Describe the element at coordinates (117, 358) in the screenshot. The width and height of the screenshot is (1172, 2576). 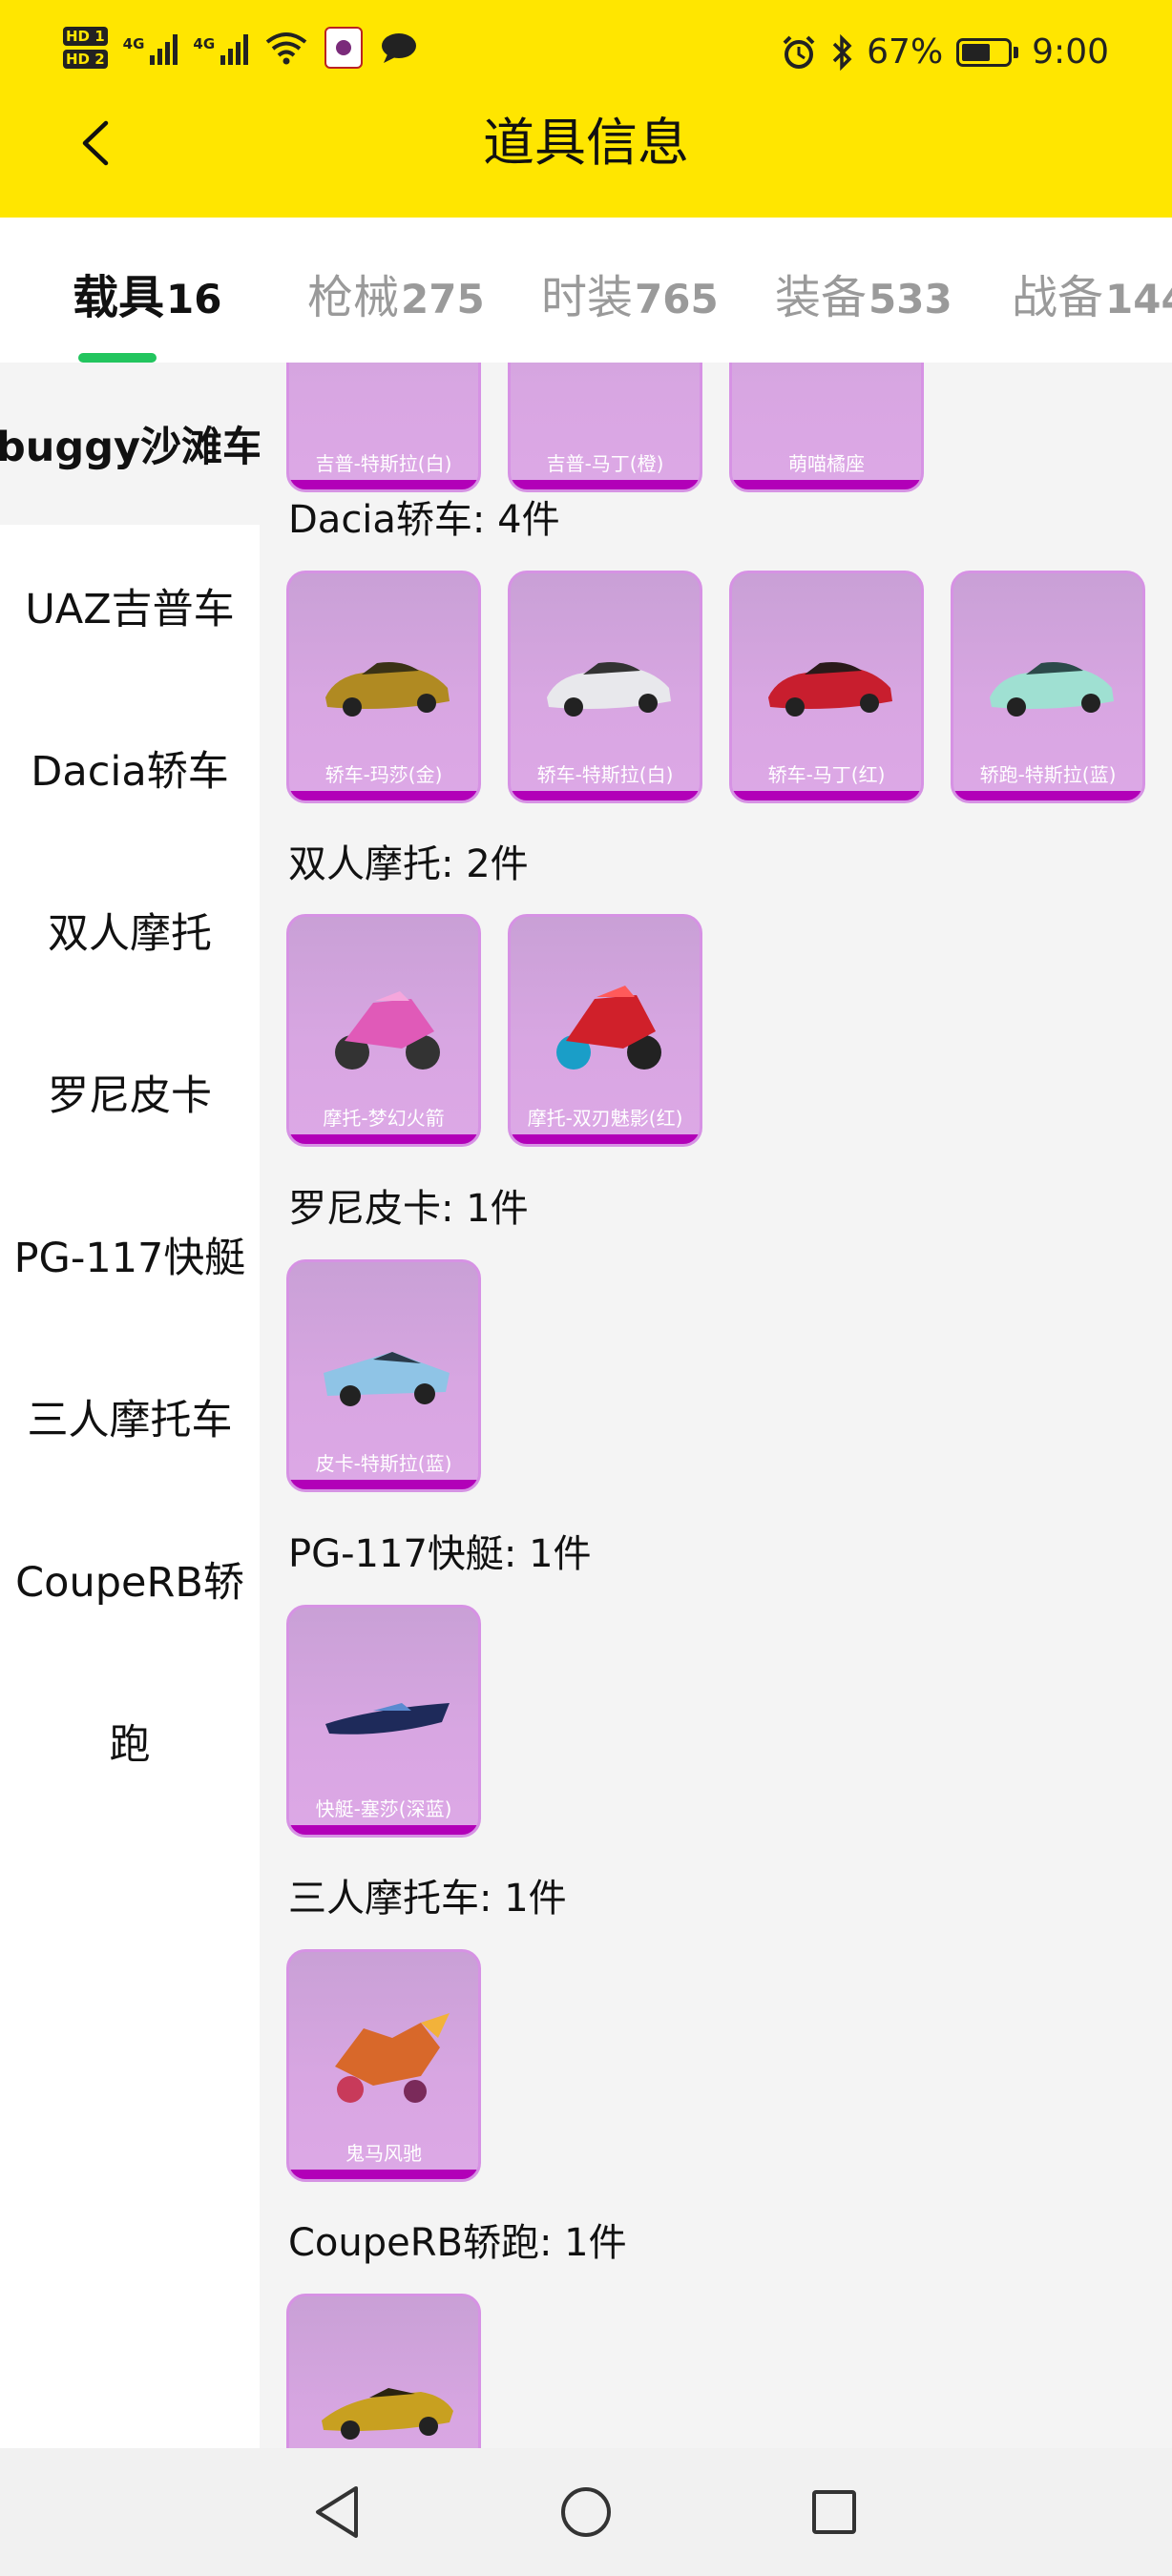
I see `active-tab-indicator` at that location.